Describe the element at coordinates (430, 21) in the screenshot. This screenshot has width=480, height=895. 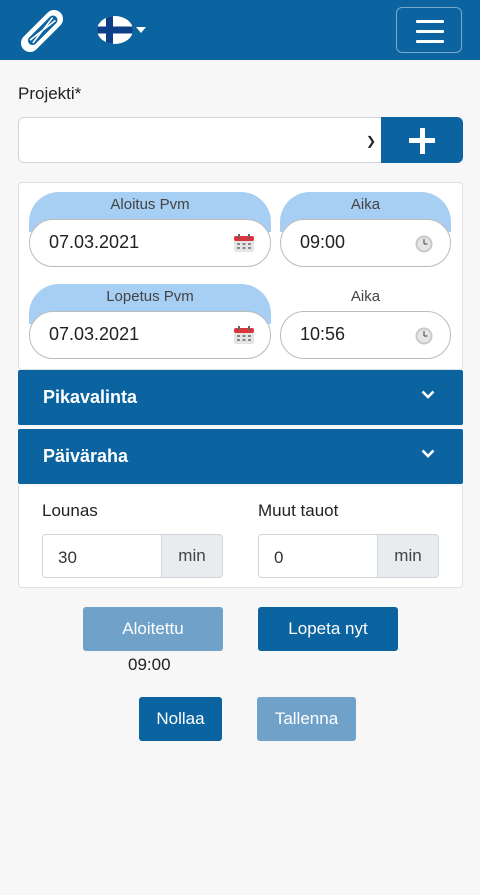
I see `hamburger-icon` at that location.